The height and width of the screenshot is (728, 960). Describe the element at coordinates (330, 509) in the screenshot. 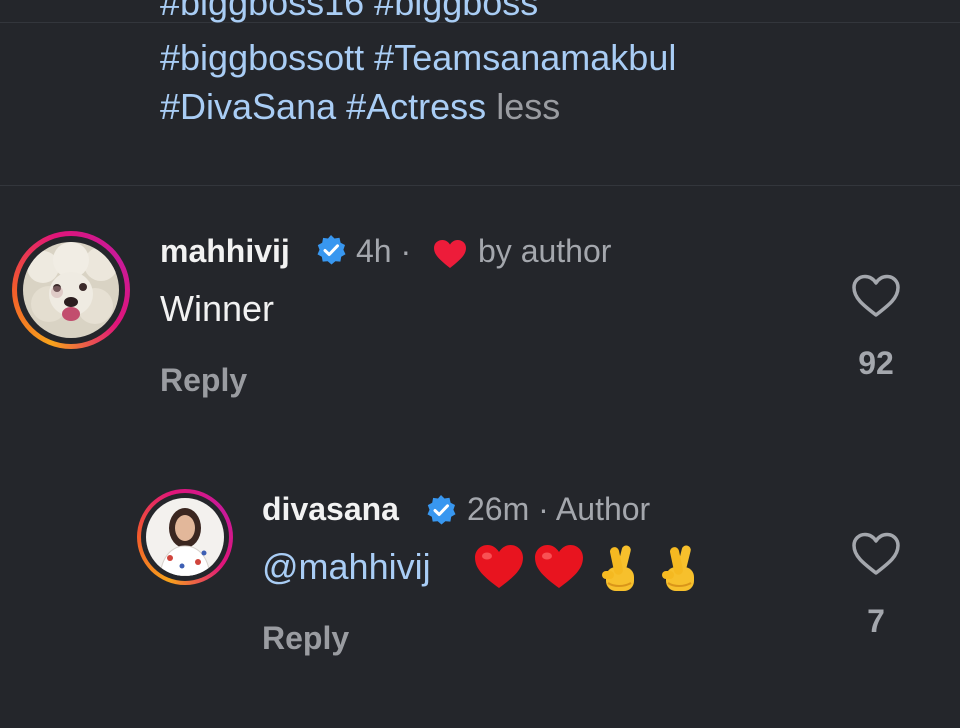

I see `comment-username: divasana` at that location.